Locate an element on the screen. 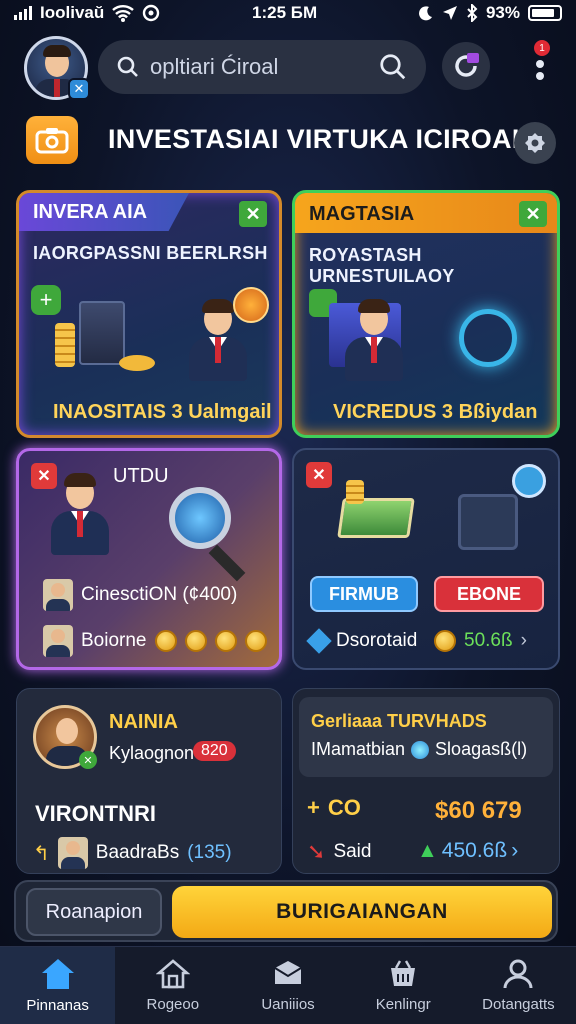  card-3-title: UTDU is located at coordinates (141, 476).